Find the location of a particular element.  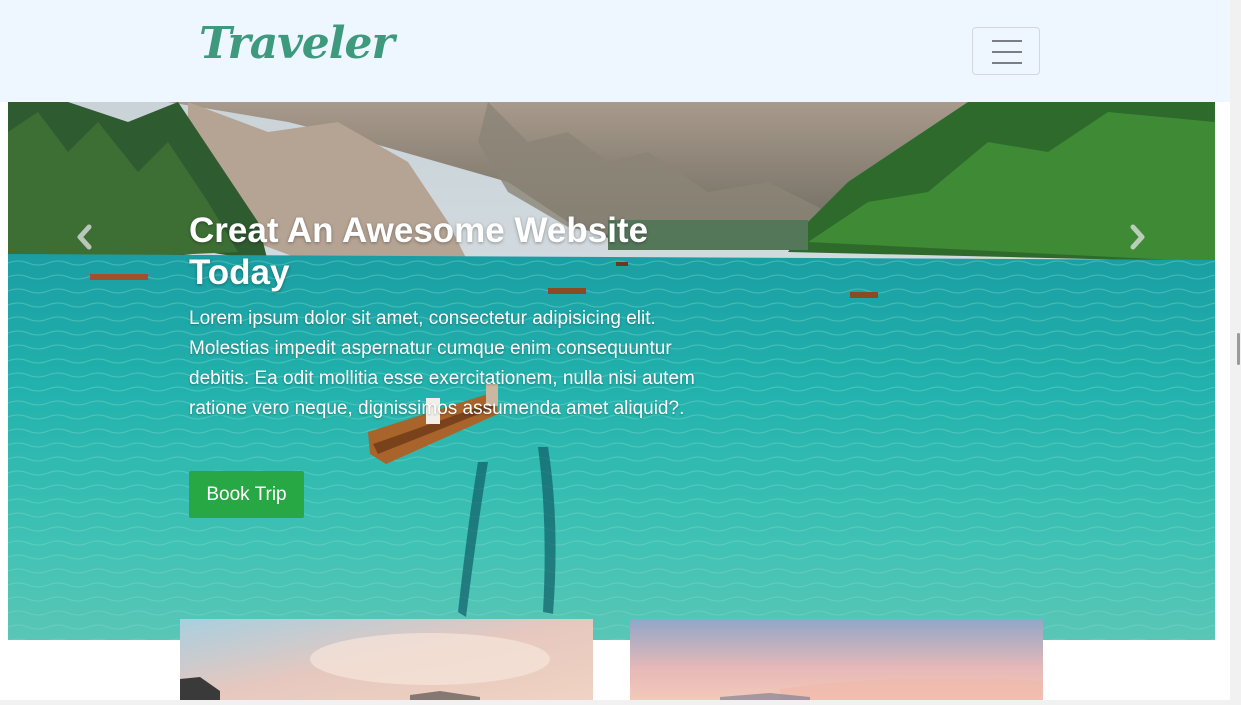

brand-logo: Traveler is located at coordinates (297, 43).